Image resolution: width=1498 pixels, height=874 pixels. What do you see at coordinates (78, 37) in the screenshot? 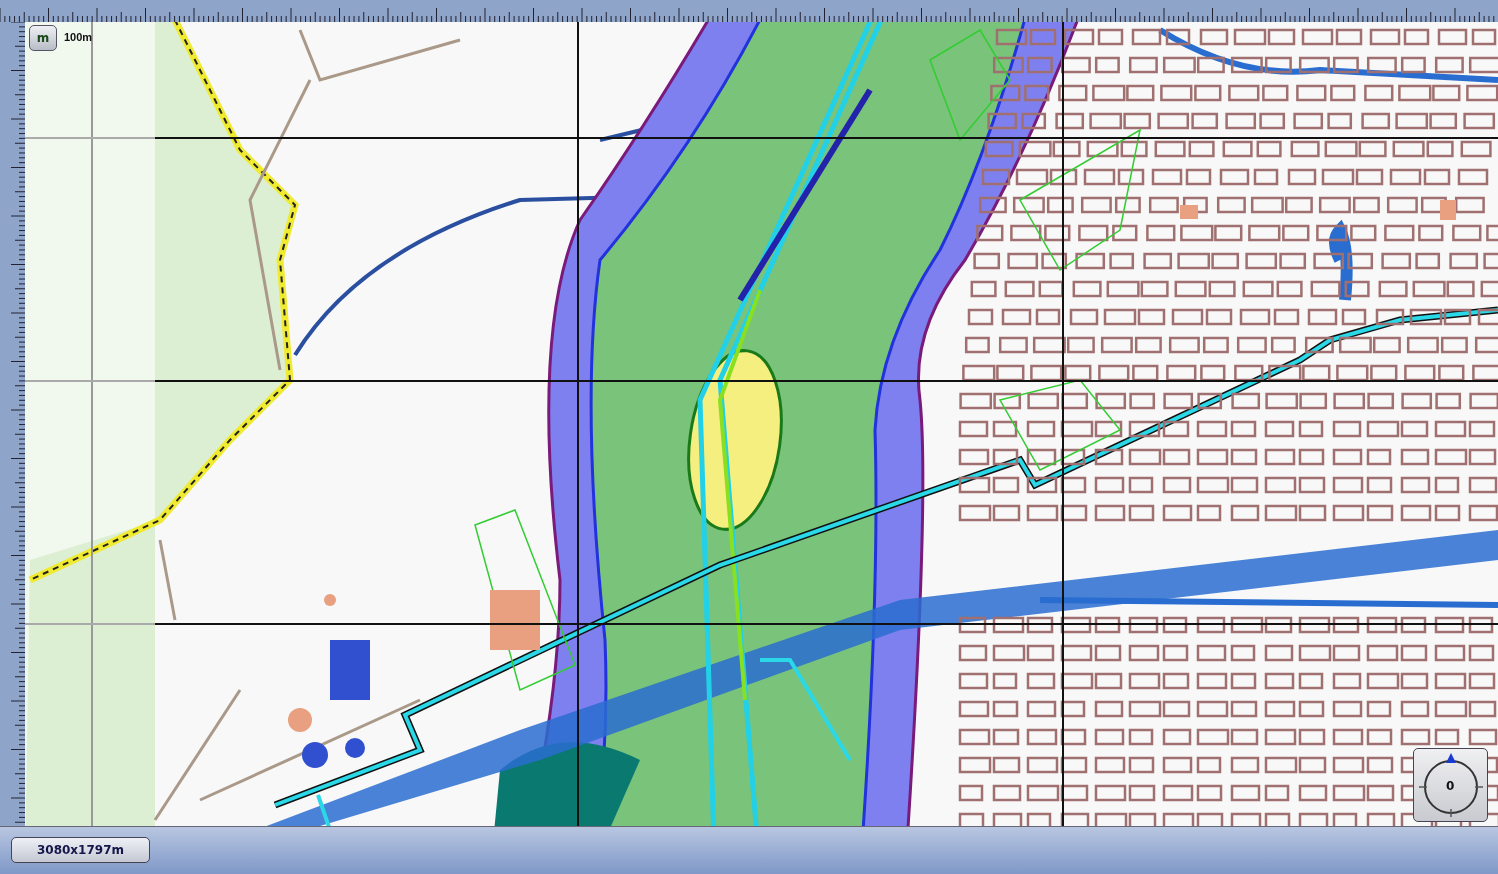
I see `scale-label: 100m` at bounding box center [78, 37].